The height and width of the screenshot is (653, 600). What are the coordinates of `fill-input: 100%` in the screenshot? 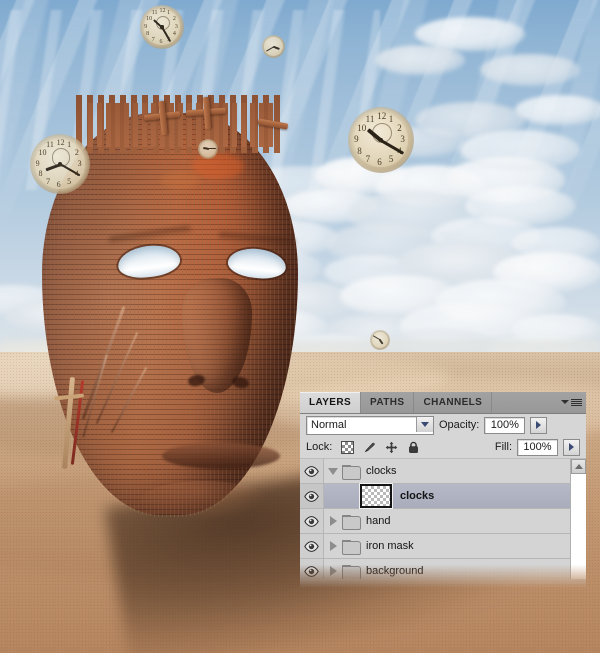 It's located at (537, 447).